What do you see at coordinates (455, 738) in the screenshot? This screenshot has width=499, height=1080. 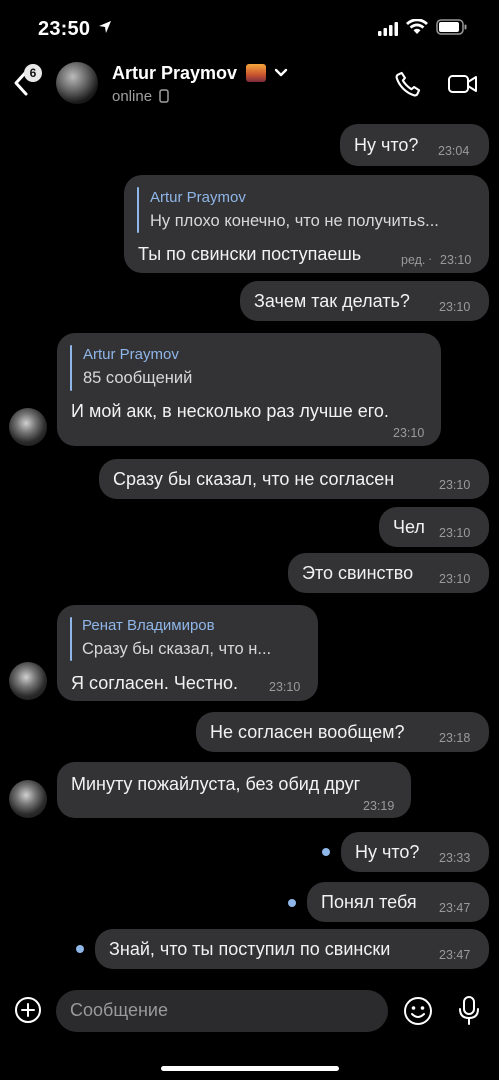 I see `message-time: 23:18` at bounding box center [455, 738].